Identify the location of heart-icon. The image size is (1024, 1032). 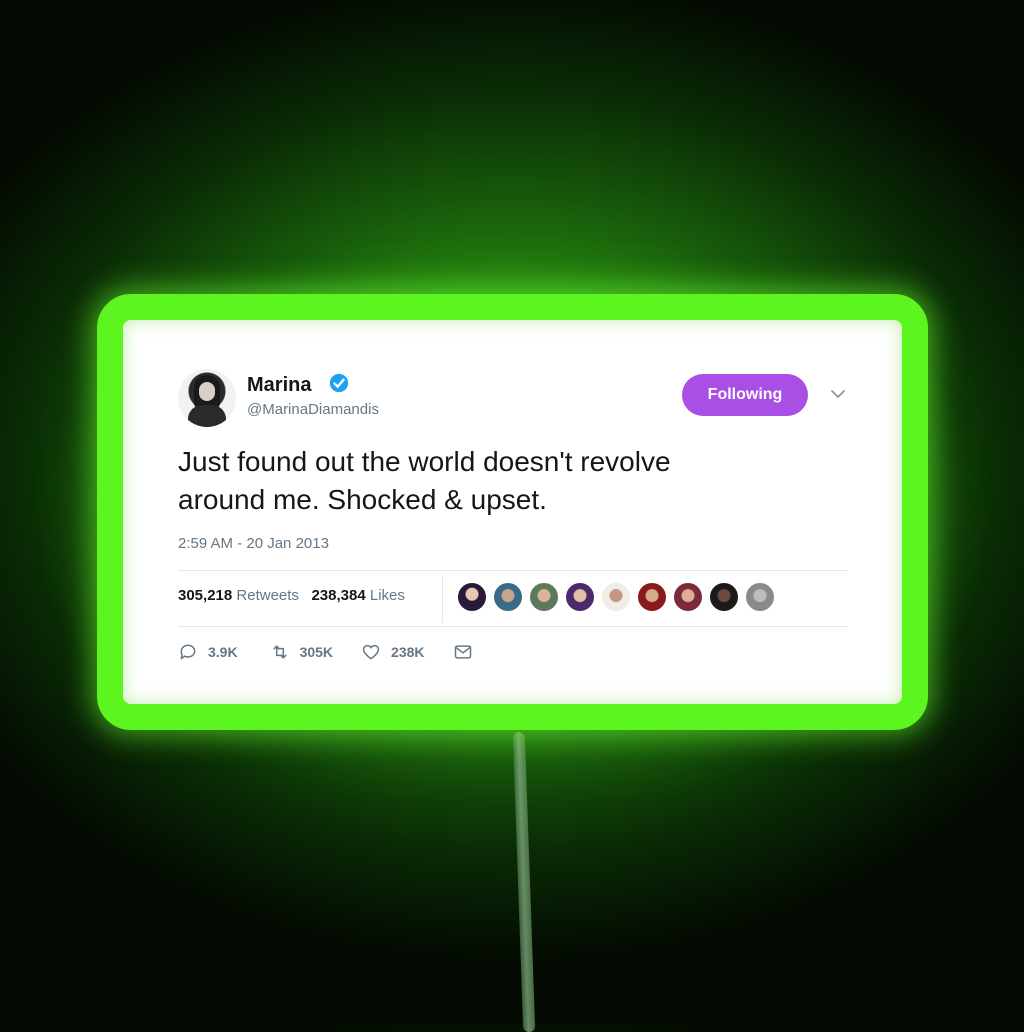
(371, 652).